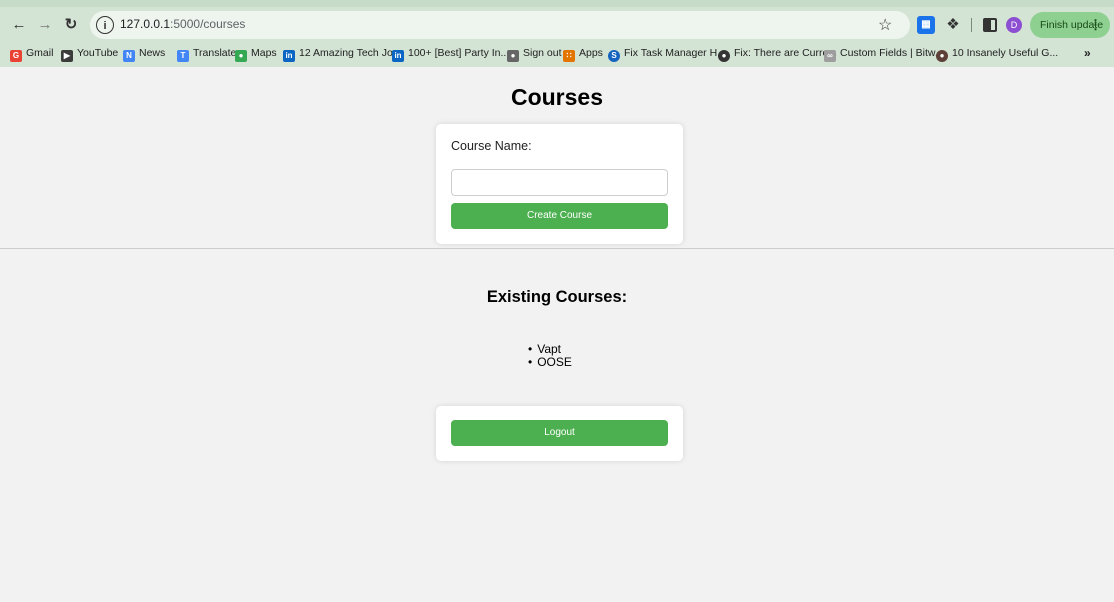 Image resolution: width=1114 pixels, height=602 pixels. What do you see at coordinates (830, 56) in the screenshot?
I see `link-icon: ∞` at bounding box center [830, 56].